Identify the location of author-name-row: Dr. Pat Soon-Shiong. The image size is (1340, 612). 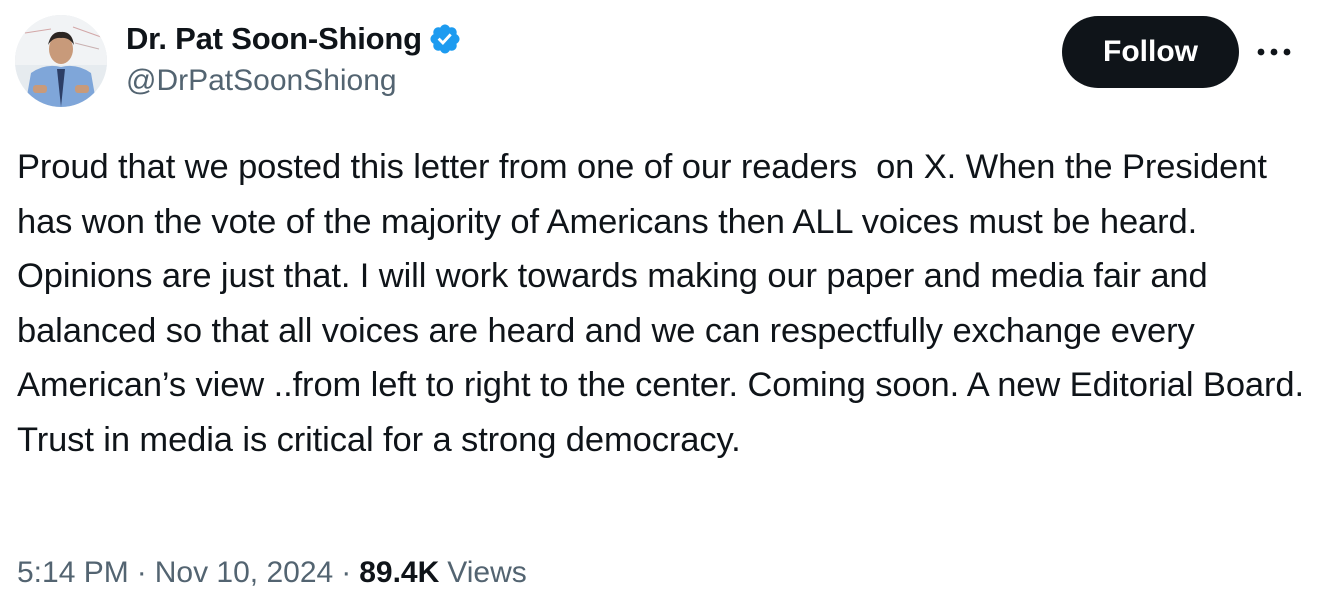
(294, 39).